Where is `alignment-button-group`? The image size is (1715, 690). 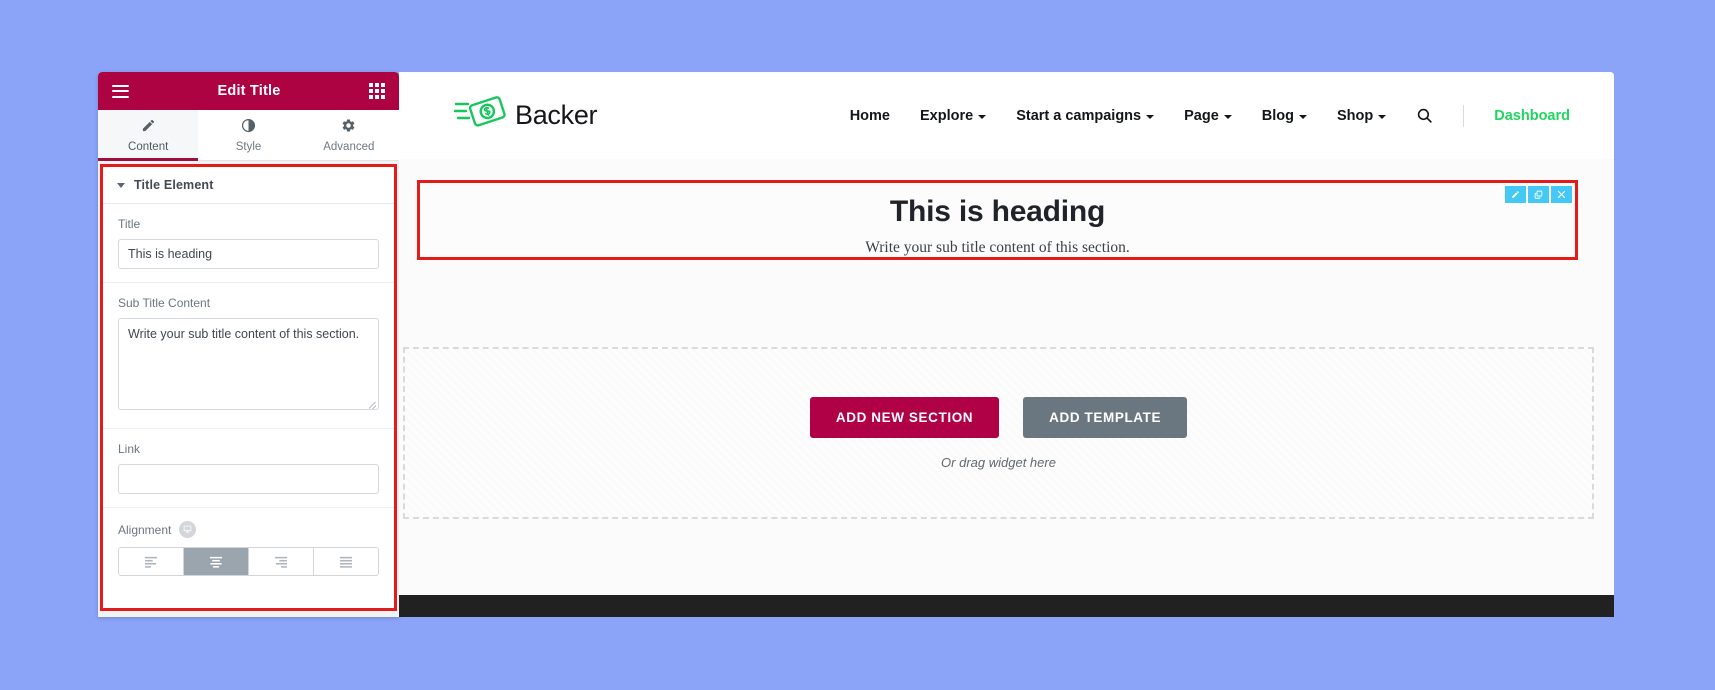
alignment-button-group is located at coordinates (248, 561).